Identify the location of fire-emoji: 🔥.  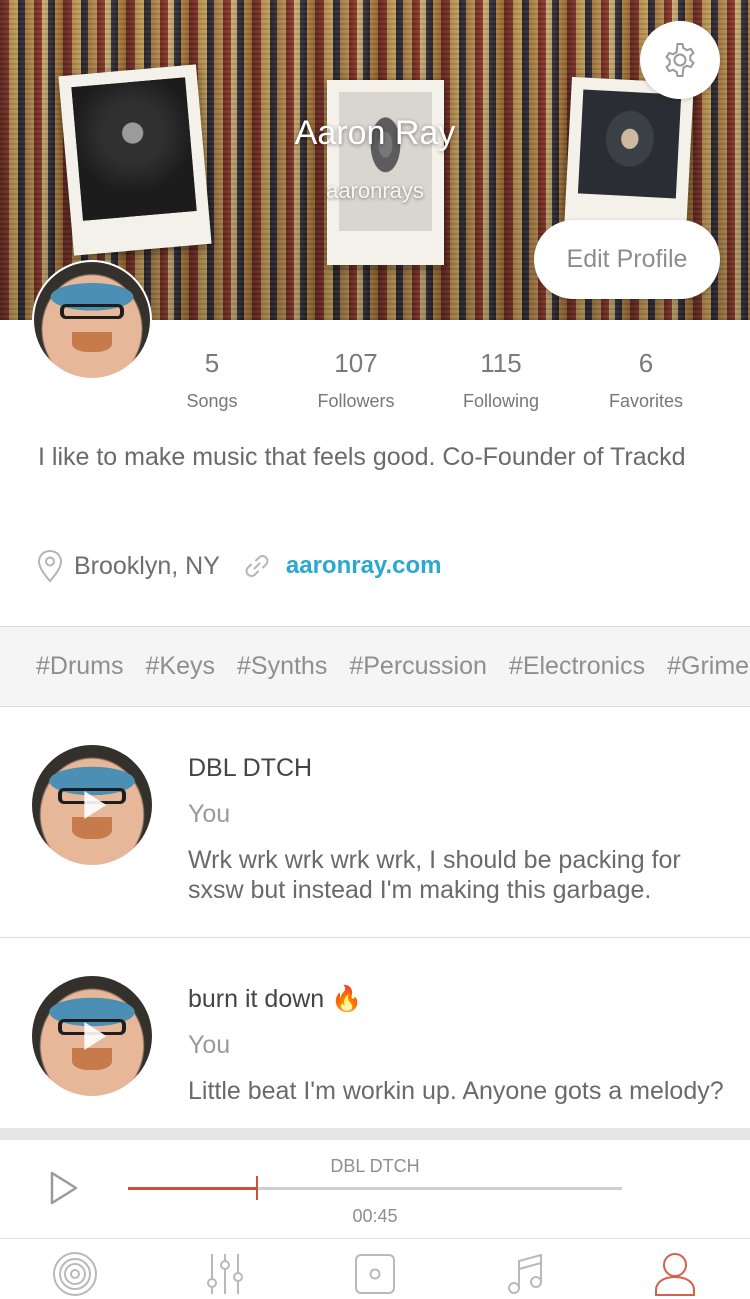
(347, 999).